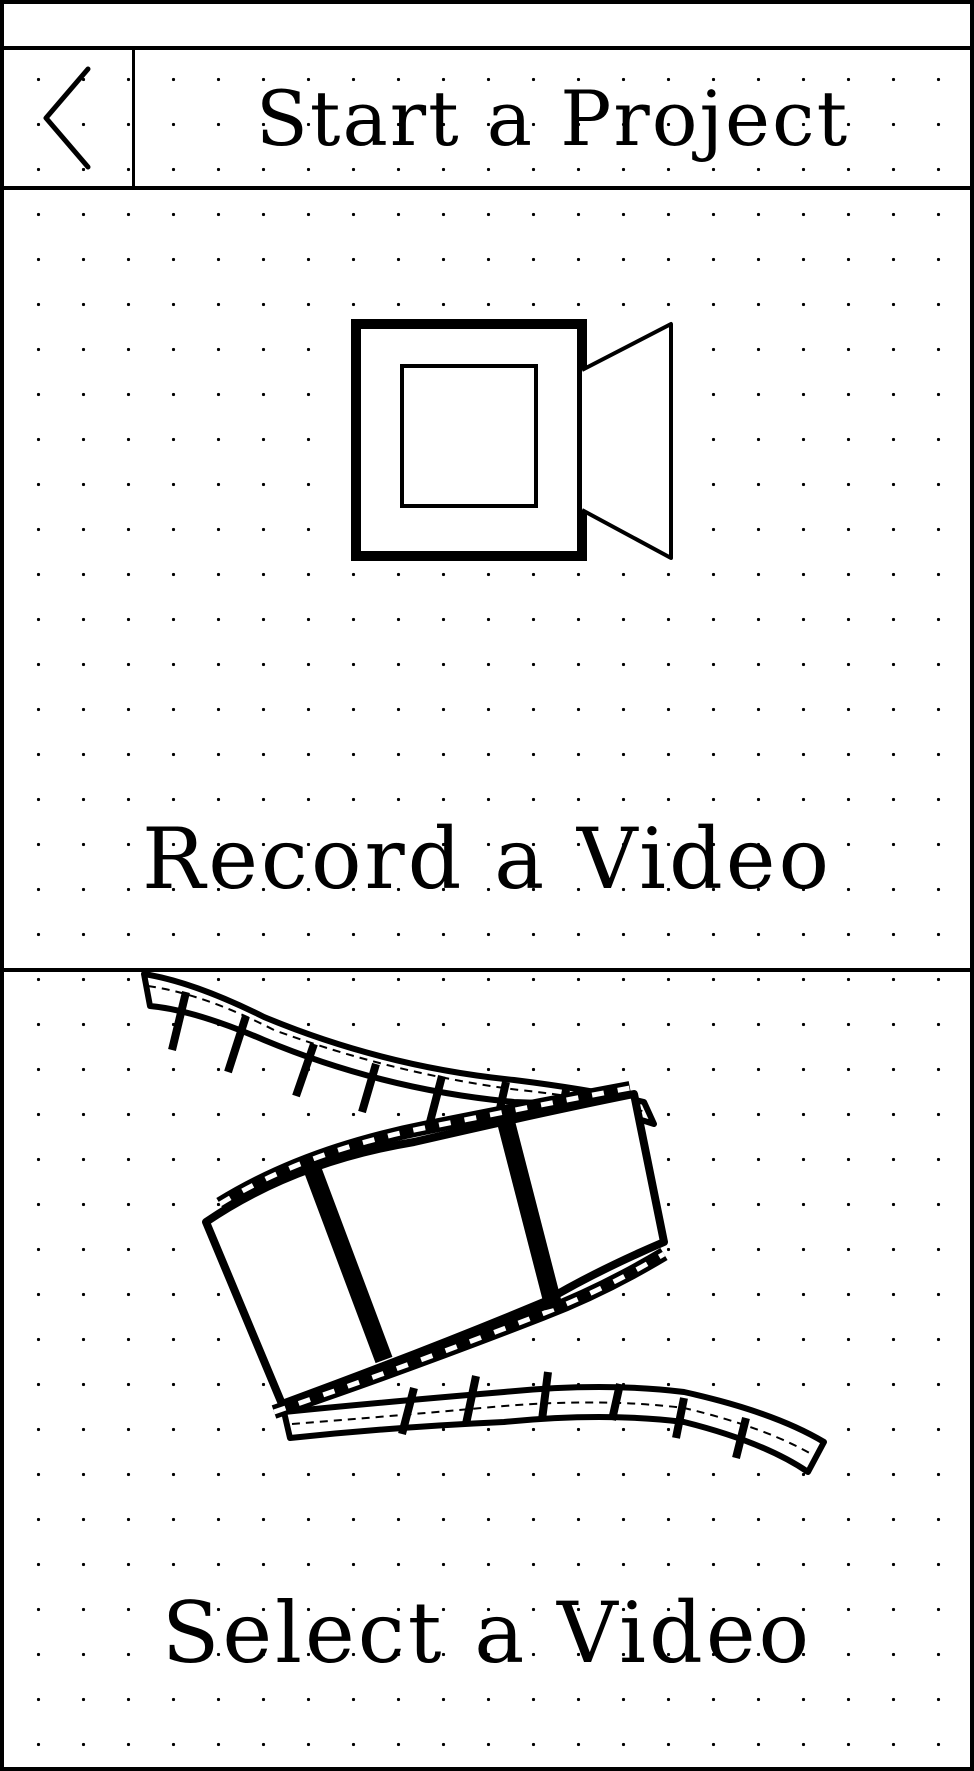 This screenshot has height=1771, width=974. What do you see at coordinates (487, 1633) in the screenshot?
I see `select-video-label: Select a Video` at bounding box center [487, 1633].